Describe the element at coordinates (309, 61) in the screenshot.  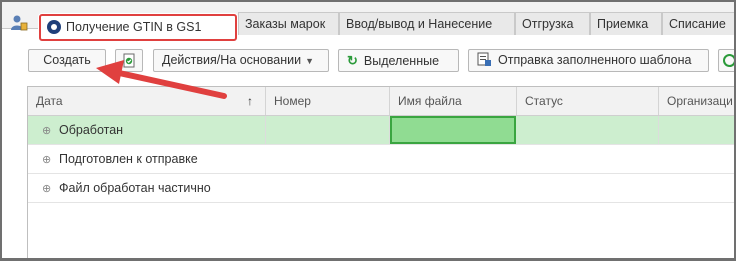
I see `caret-down-icon: ▼` at that location.